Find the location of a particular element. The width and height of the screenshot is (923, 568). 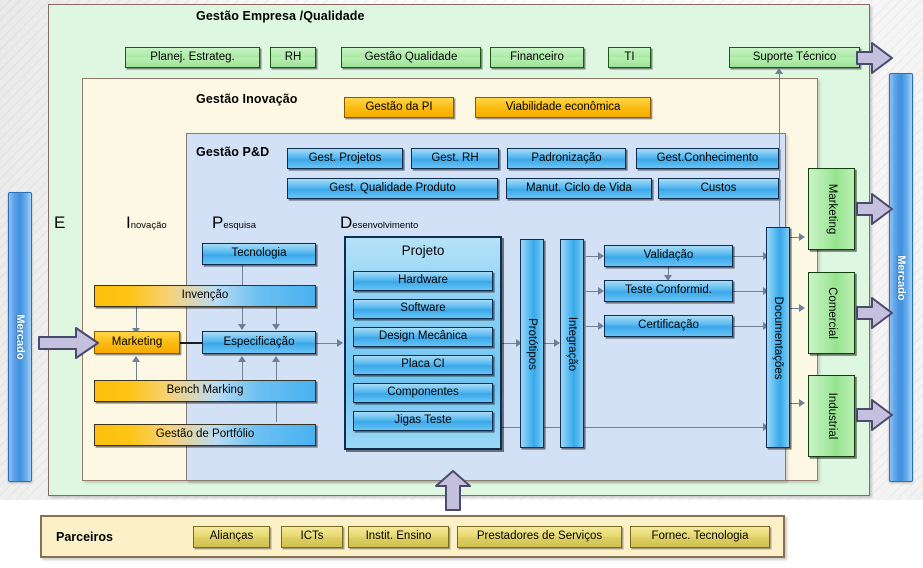

rnd-button-gest-conhecimento: Gest.Conhecimento is located at coordinates (707, 158).